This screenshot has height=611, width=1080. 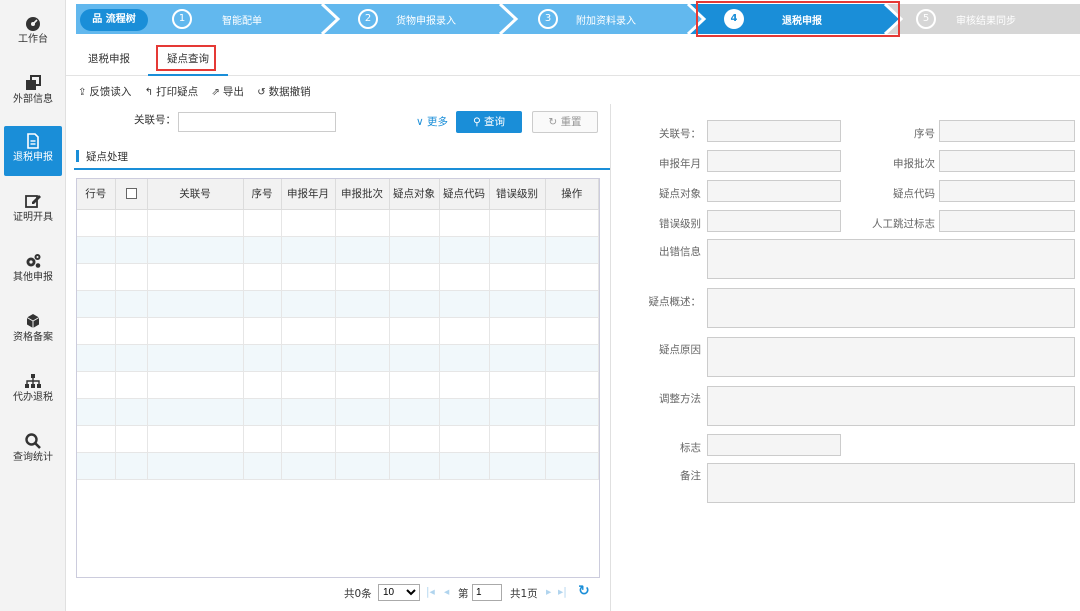 What do you see at coordinates (774, 161) in the screenshot?
I see `period-field` at bounding box center [774, 161].